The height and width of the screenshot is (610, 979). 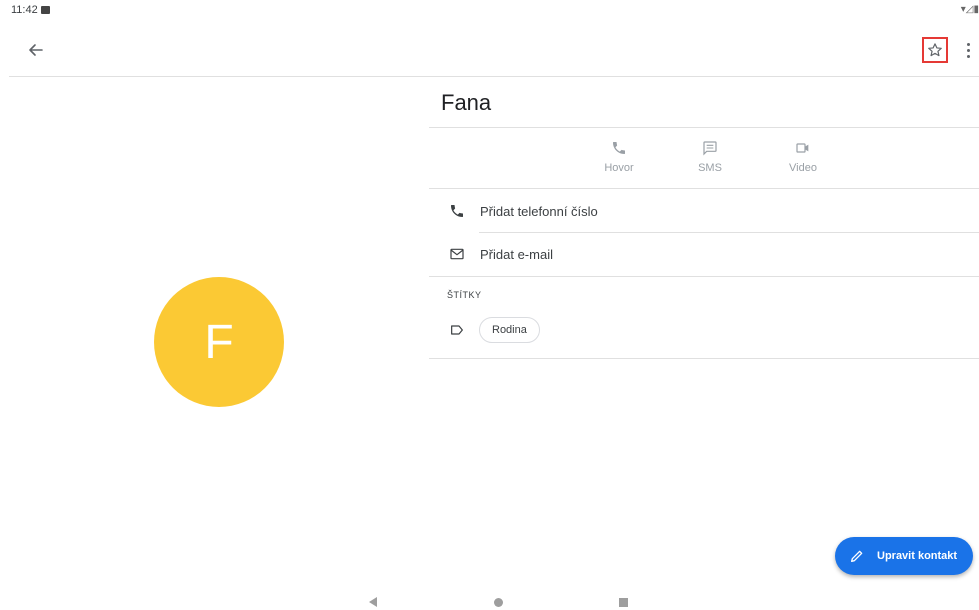 I want to click on star-favorite-button, so click(x=935, y=50).